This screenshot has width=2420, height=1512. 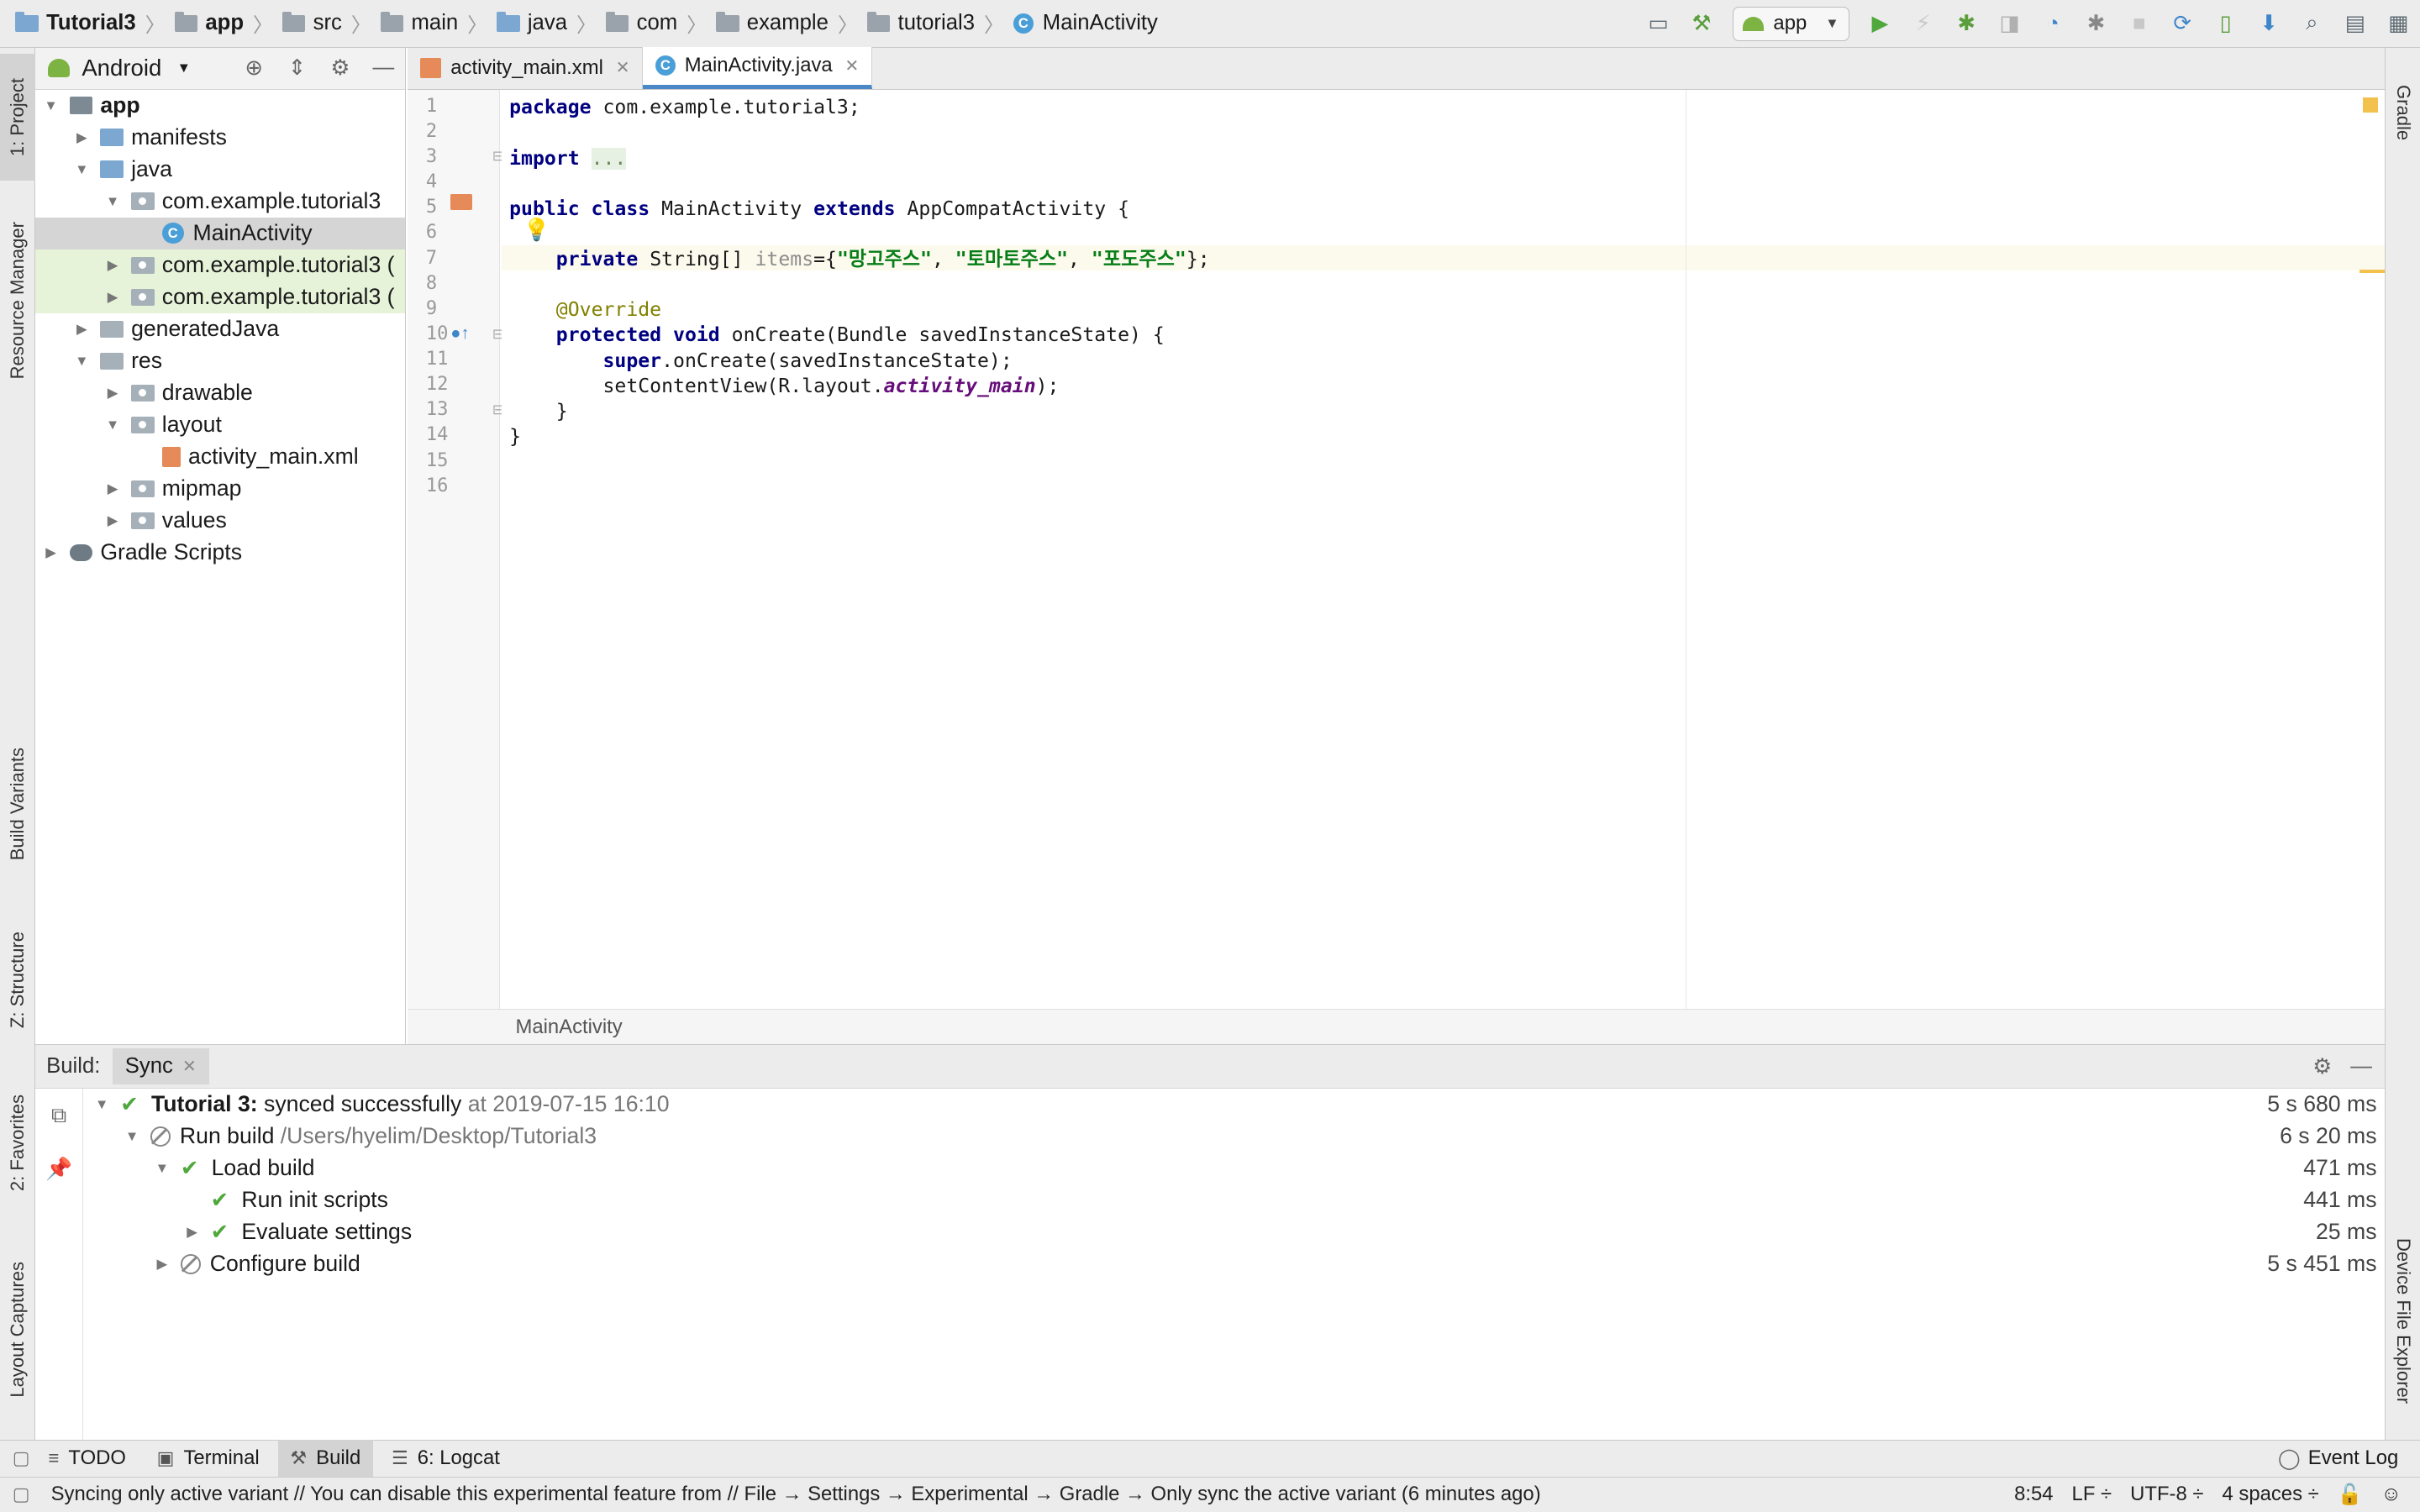 I want to click on indent-setting: 4 spaces ÷, so click(x=2271, y=1494).